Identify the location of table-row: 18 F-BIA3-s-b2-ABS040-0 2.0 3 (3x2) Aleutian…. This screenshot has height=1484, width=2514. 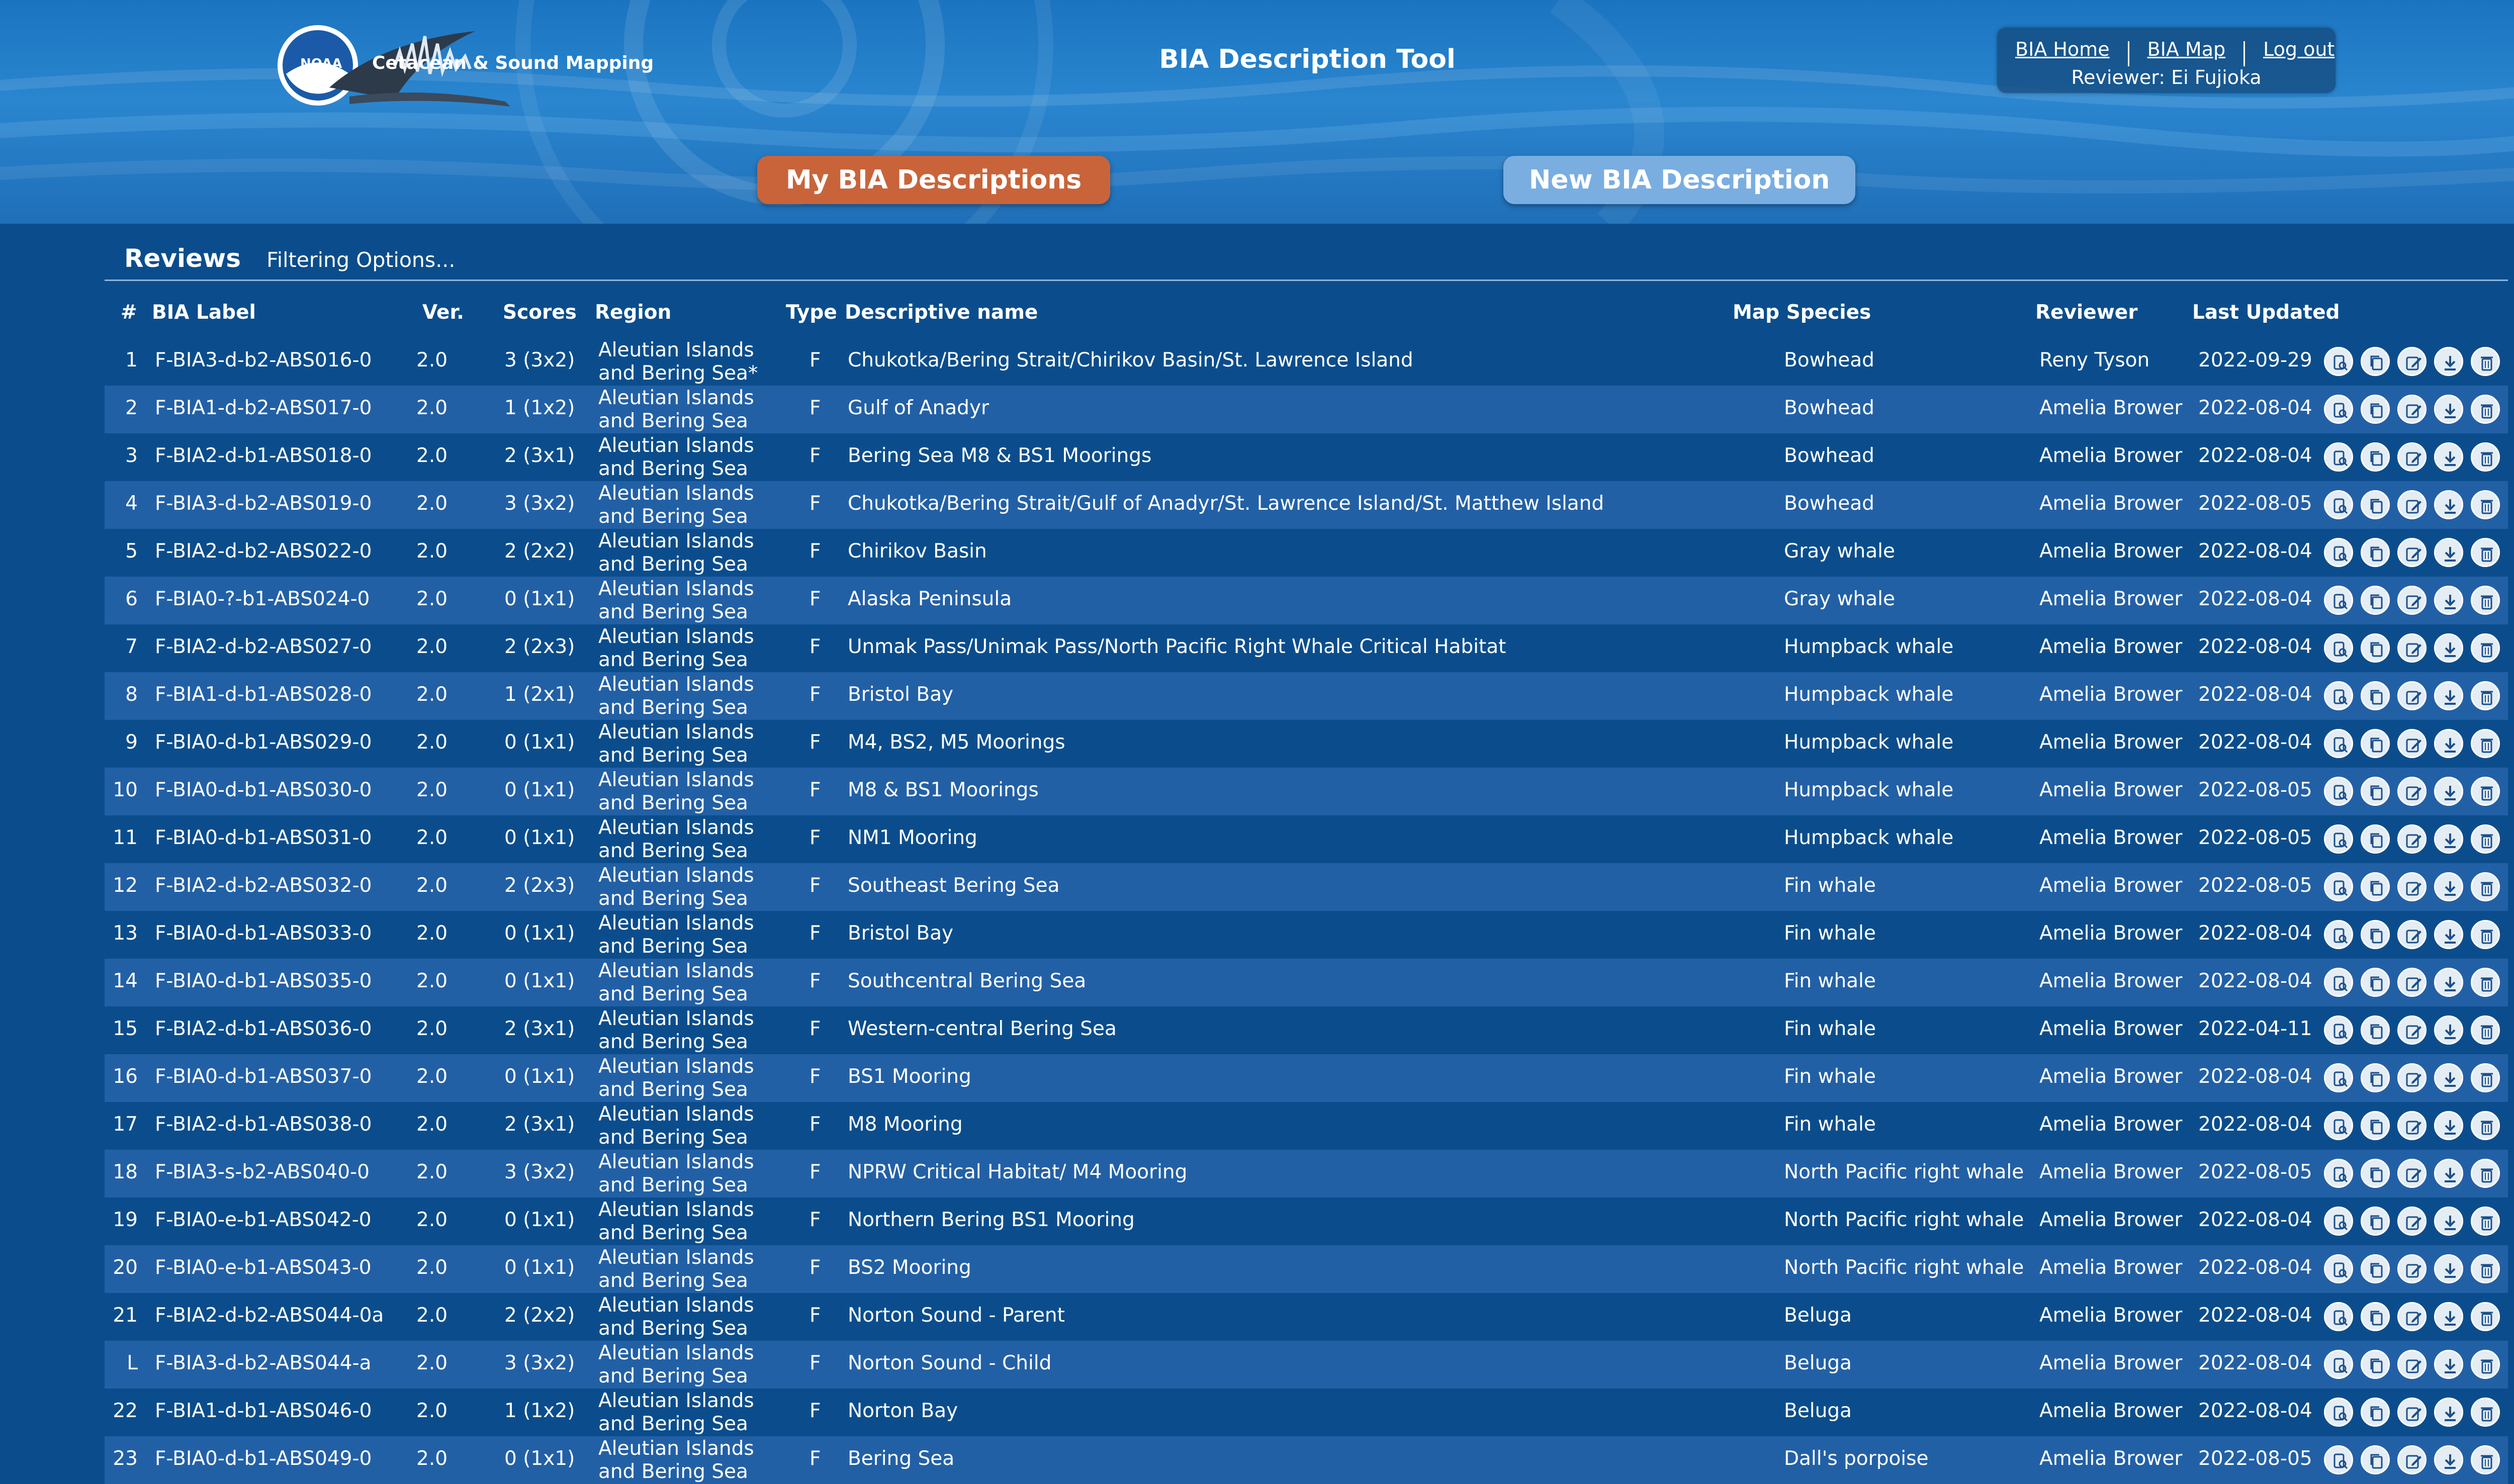
(1306, 1174).